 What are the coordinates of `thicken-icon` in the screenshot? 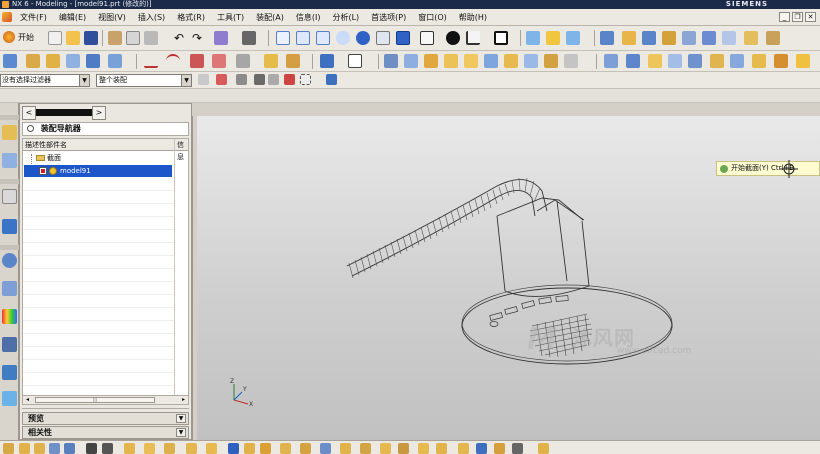 It's located at (511, 61).